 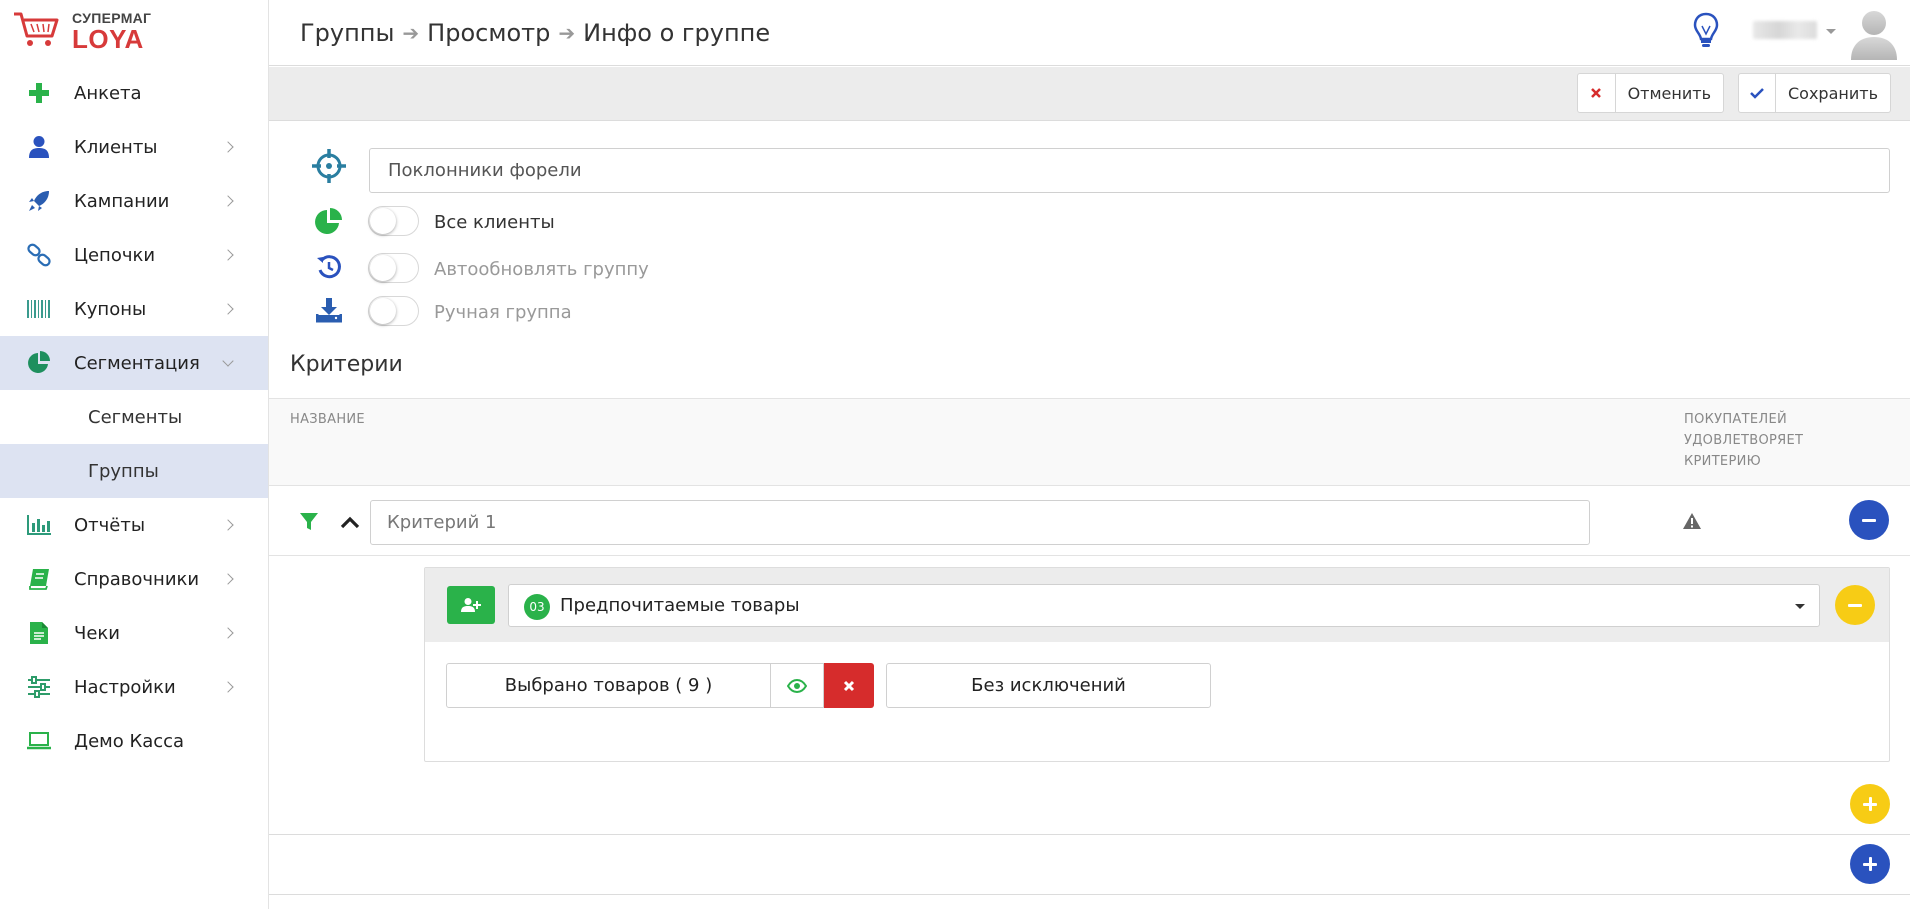 I want to click on bar-chart-icon, so click(x=39, y=525).